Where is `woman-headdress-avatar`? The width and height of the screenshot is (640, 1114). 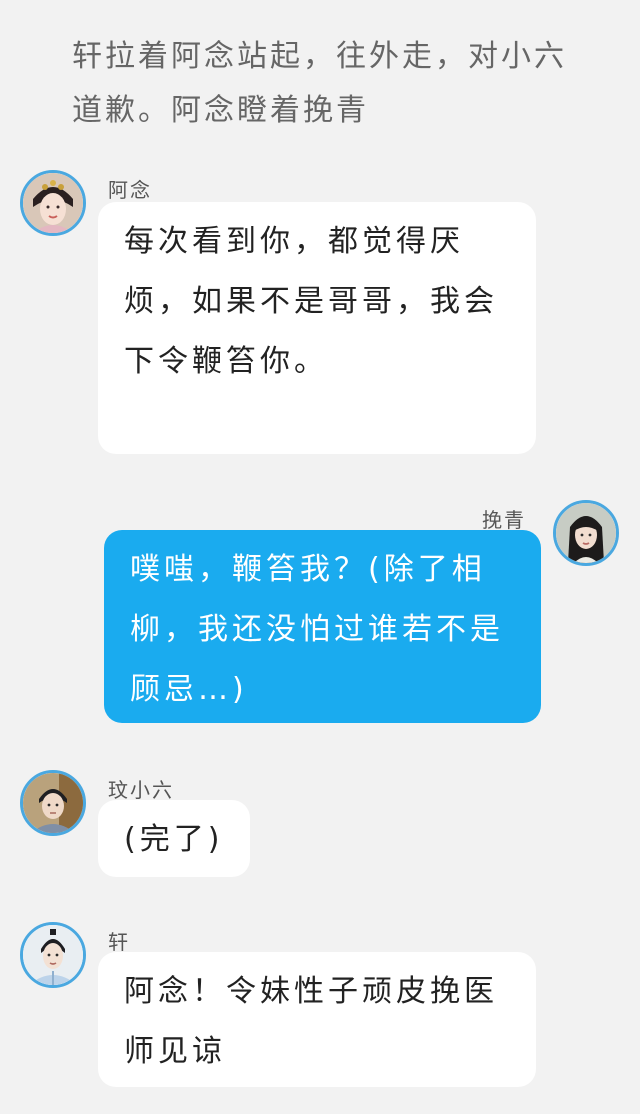 woman-headdress-avatar is located at coordinates (53, 203).